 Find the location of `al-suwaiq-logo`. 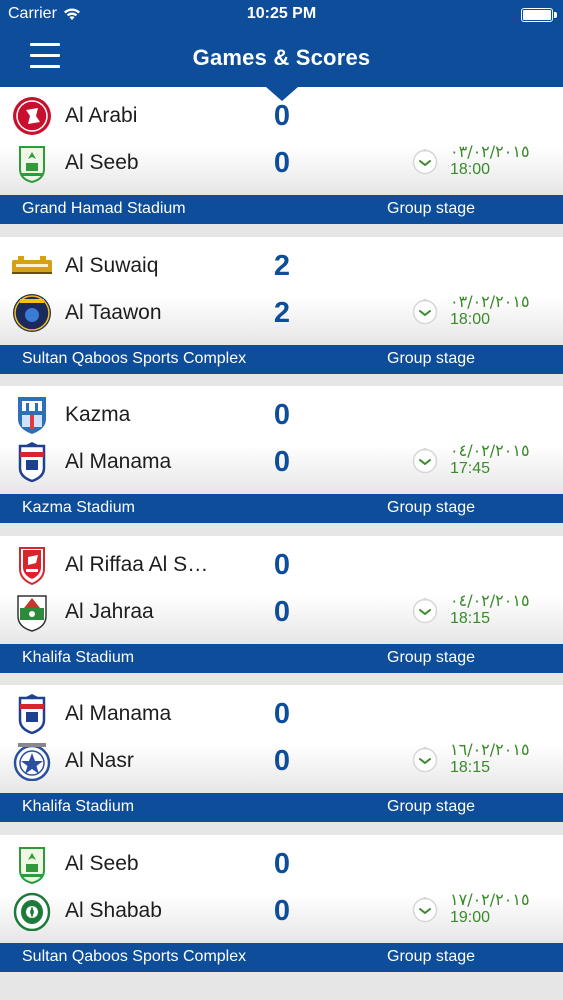

al-suwaiq-logo is located at coordinates (32, 266).